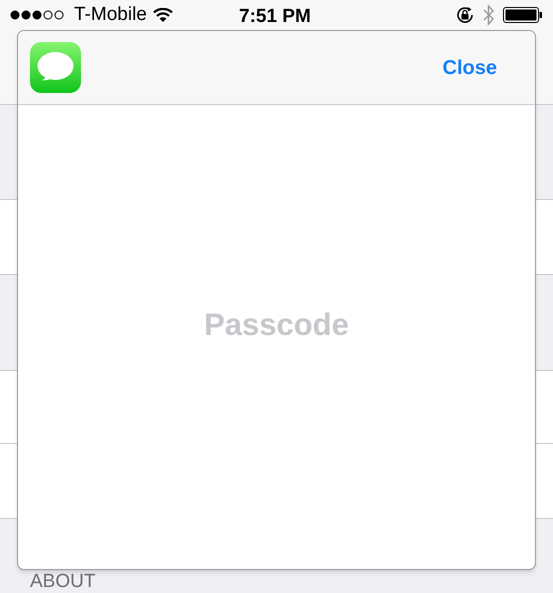 This screenshot has height=593, width=553. I want to click on rotation-lock-icon, so click(465, 15).